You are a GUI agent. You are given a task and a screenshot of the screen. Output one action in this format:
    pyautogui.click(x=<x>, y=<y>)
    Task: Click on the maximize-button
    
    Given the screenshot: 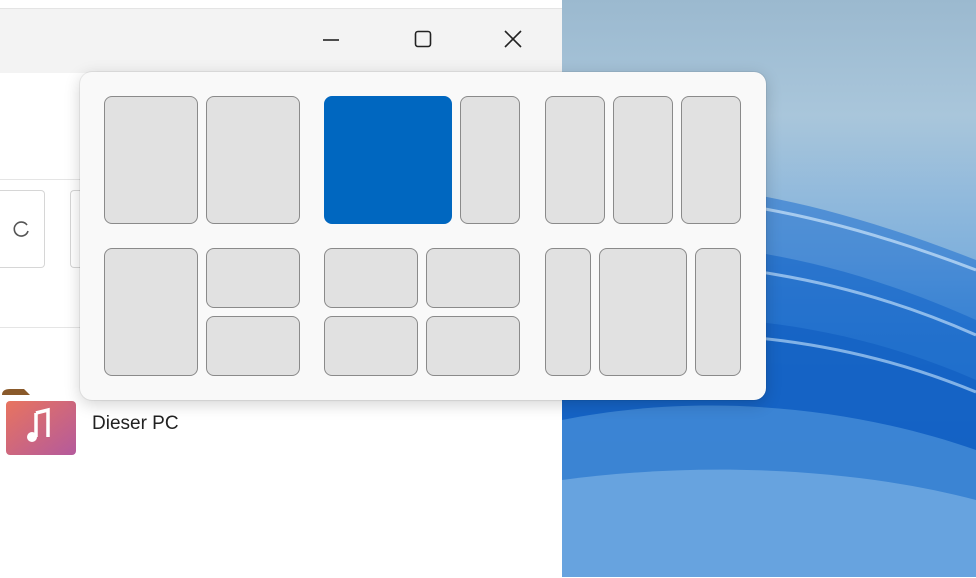 What is the action you would take?
    pyautogui.click(x=423, y=39)
    